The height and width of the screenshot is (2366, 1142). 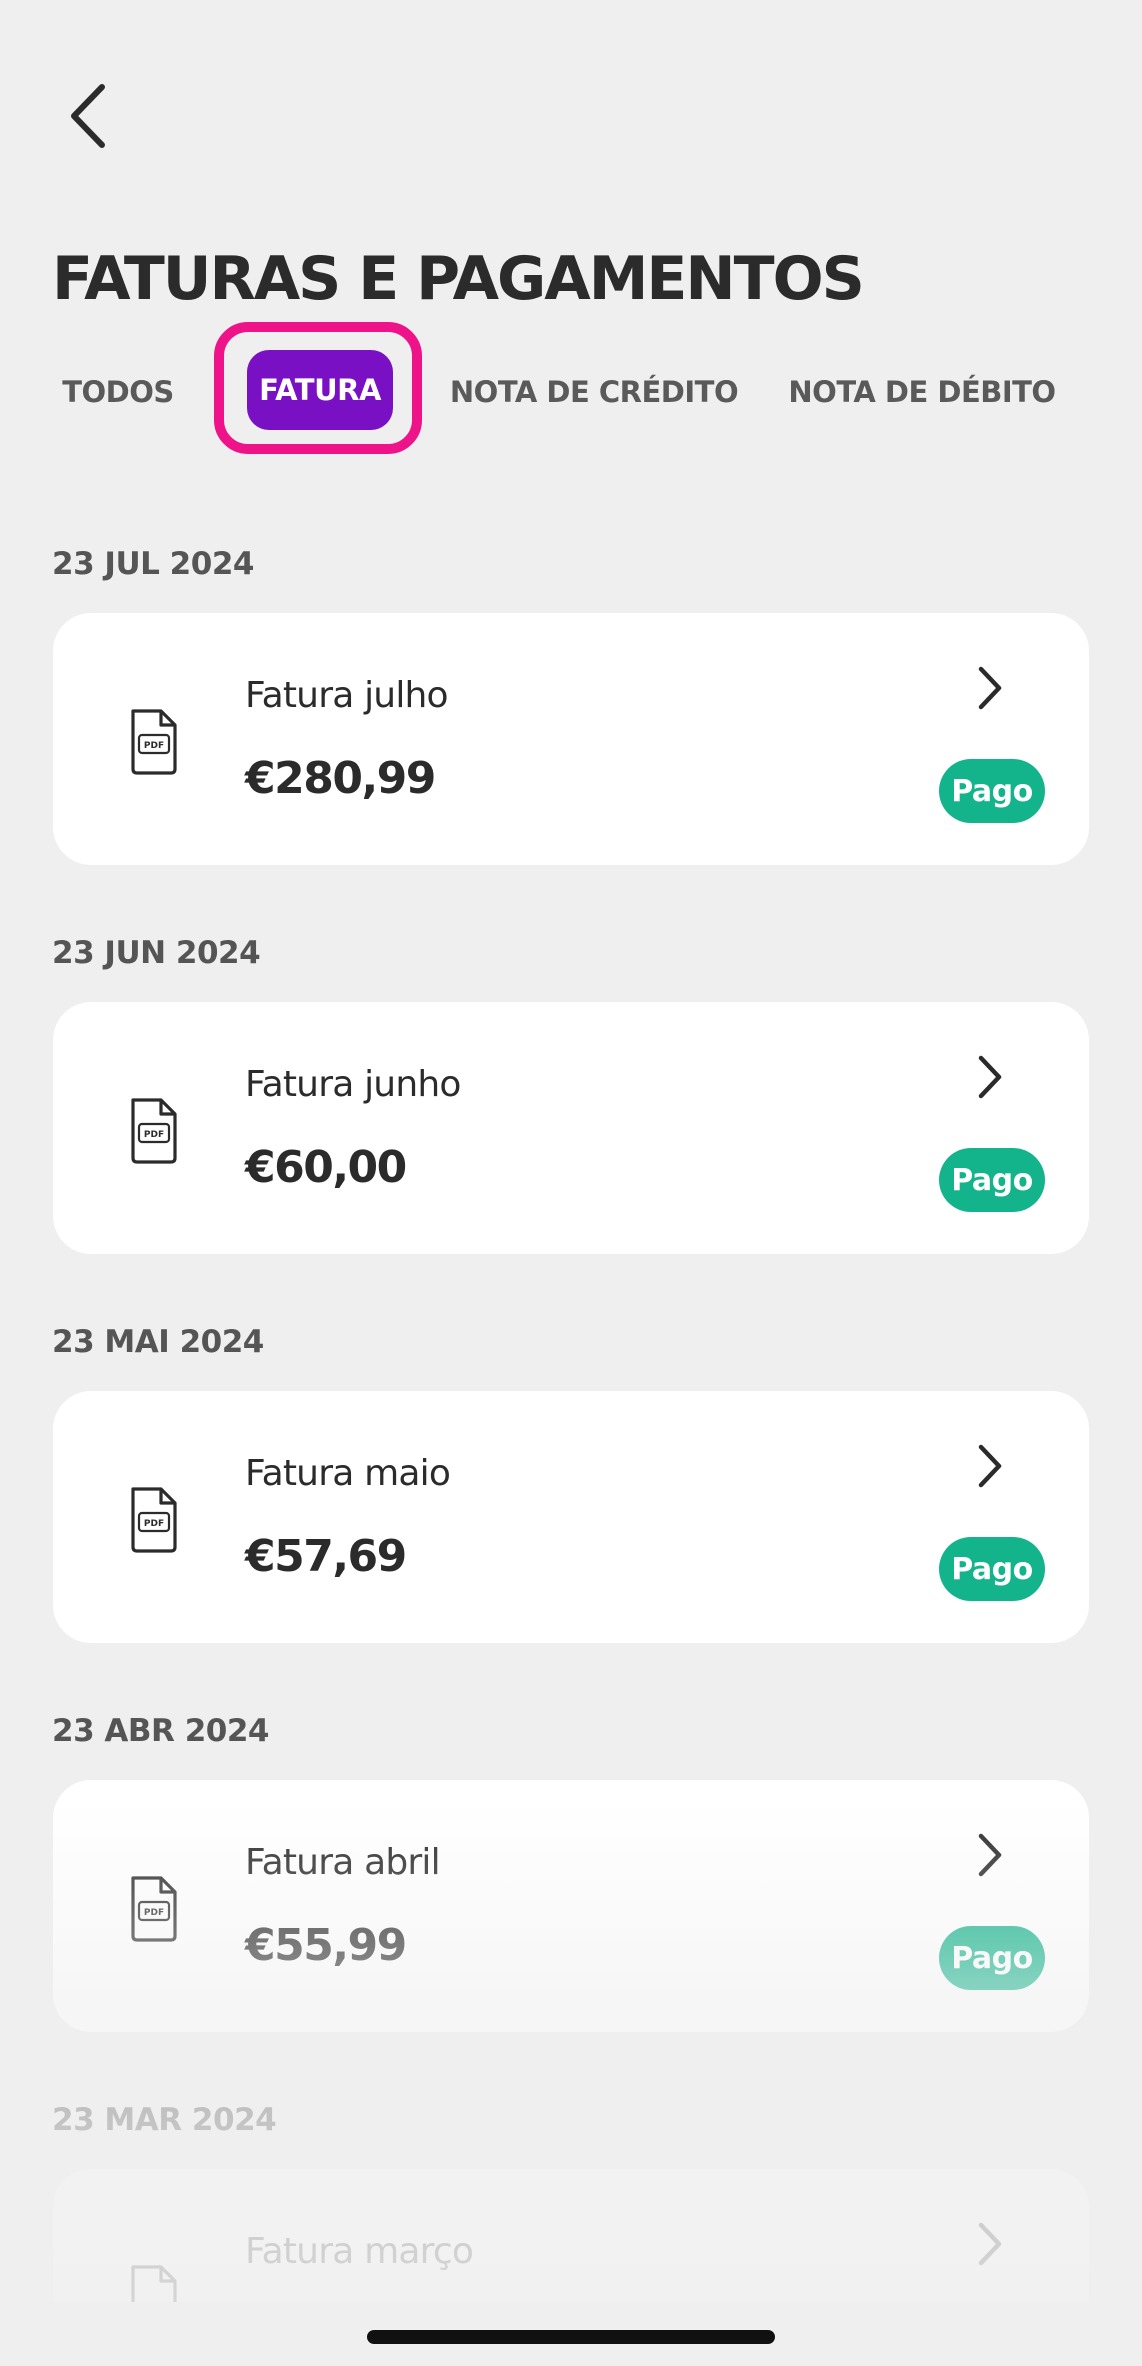 I want to click on invoice-name: Fatura julho, so click(x=347, y=695).